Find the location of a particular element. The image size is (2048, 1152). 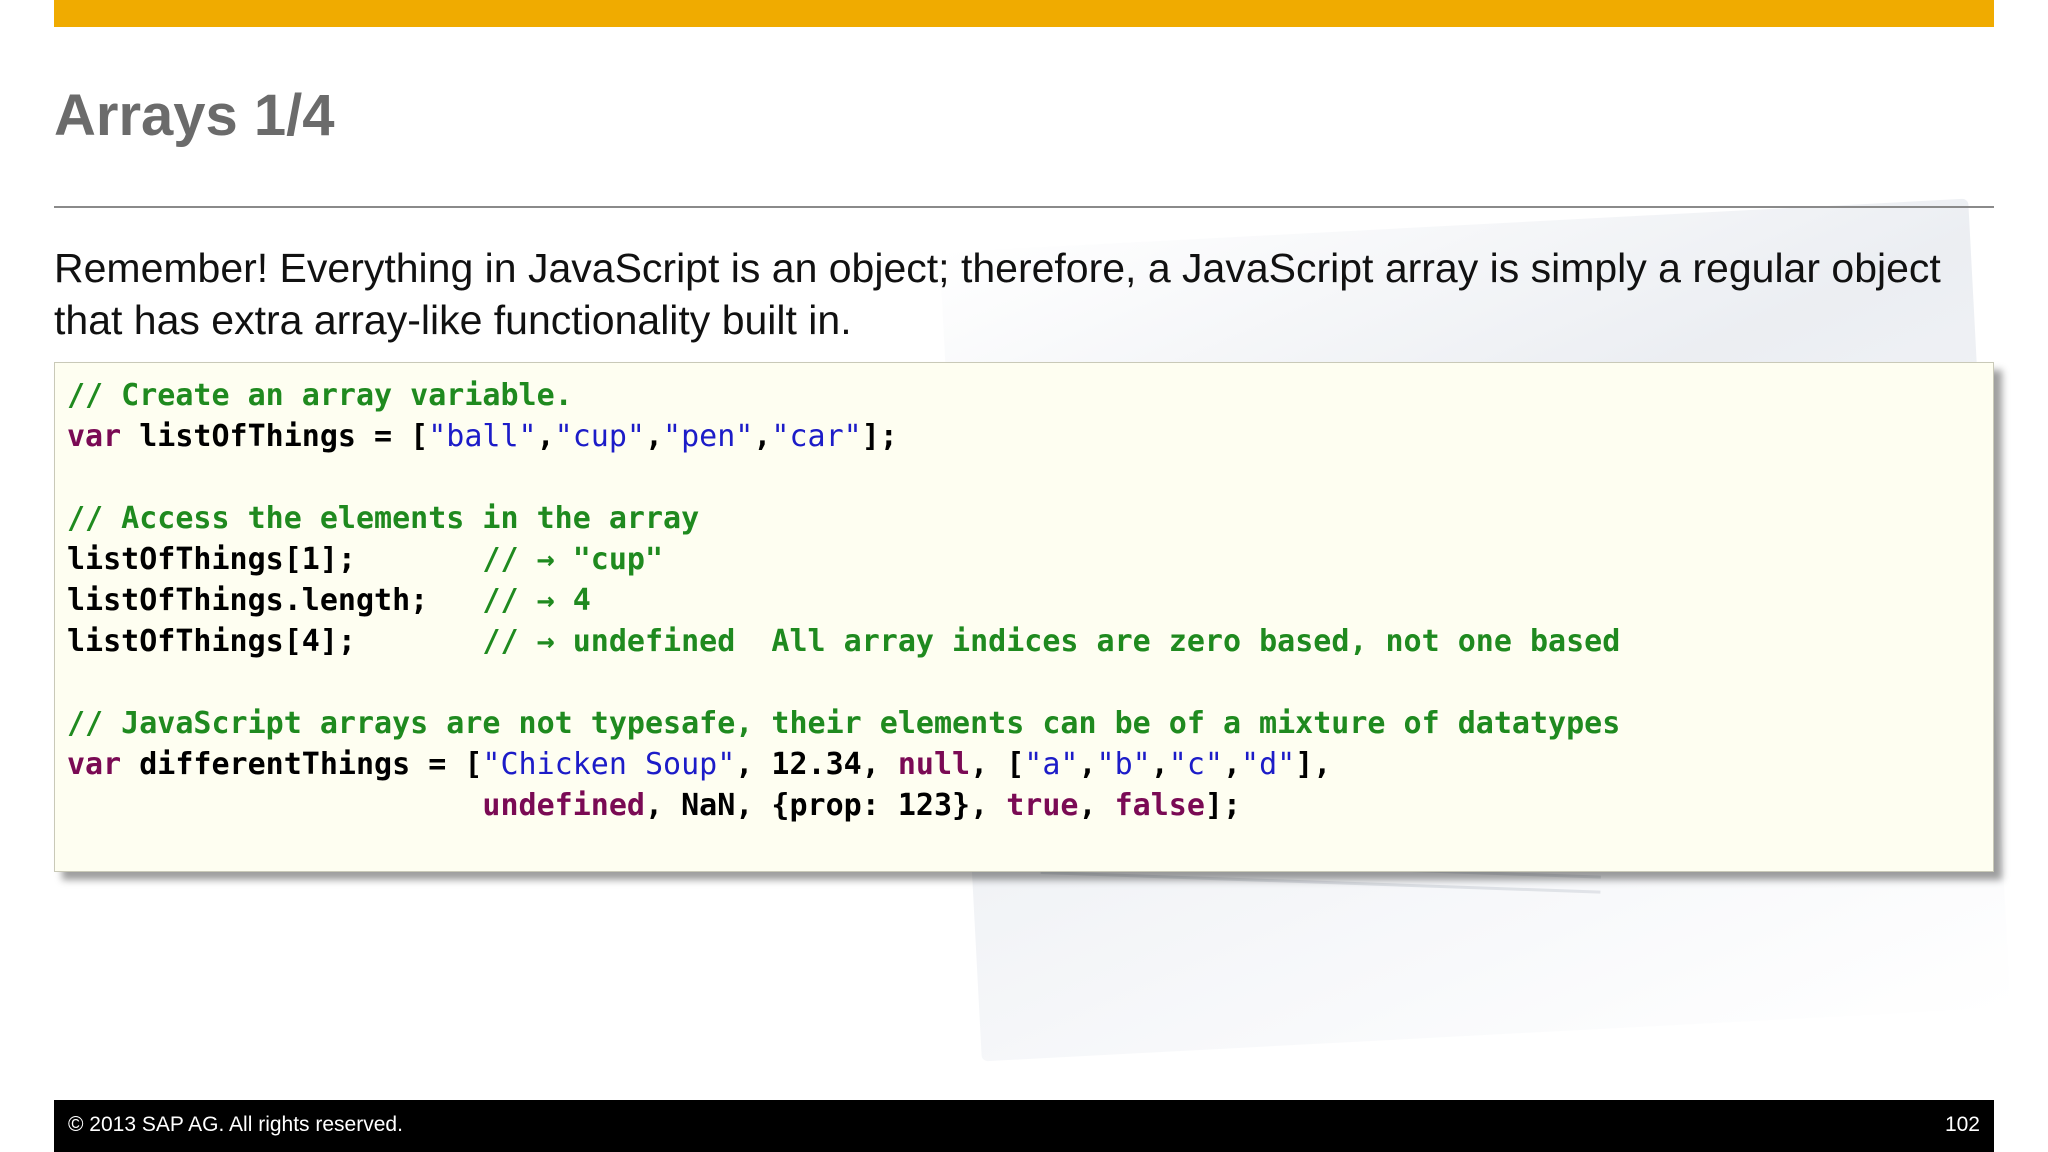

code-keyword: null is located at coordinates (934, 764).